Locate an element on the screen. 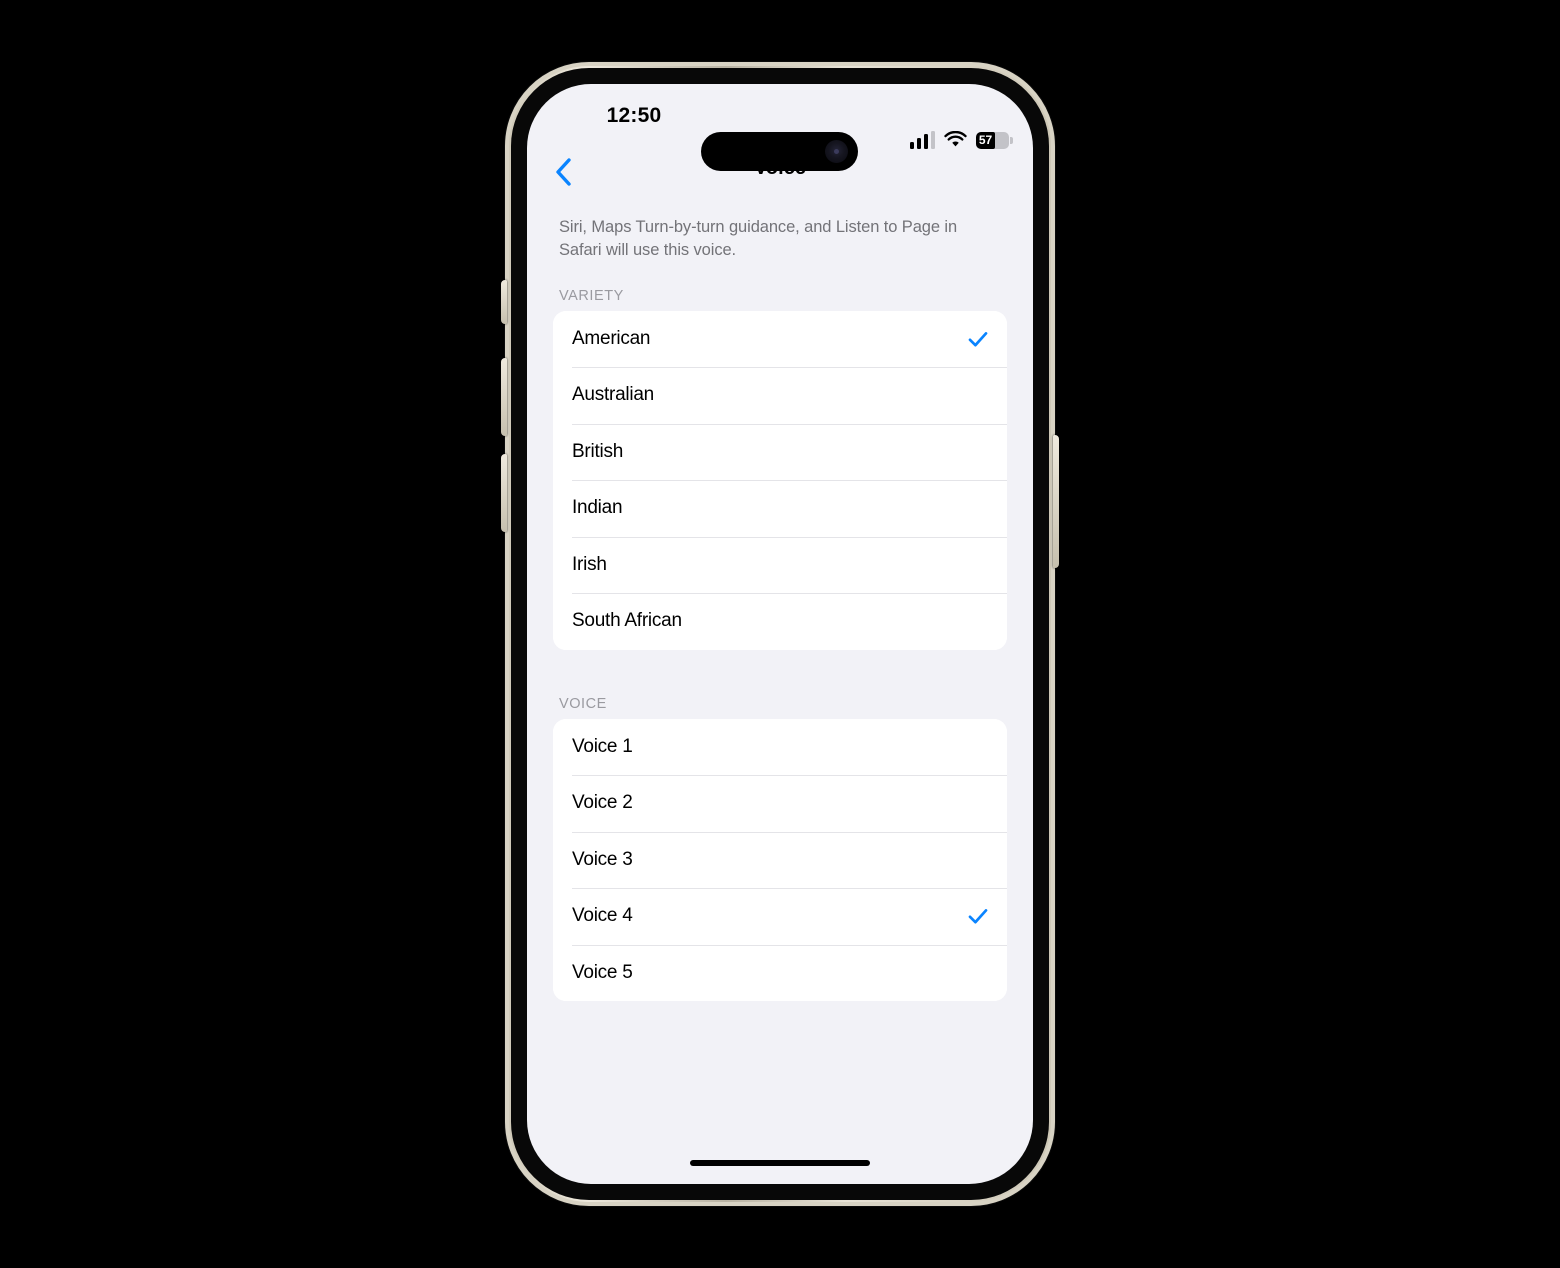 The height and width of the screenshot is (1268, 1560). navigation-bar: Voice is located at coordinates (780, 172).